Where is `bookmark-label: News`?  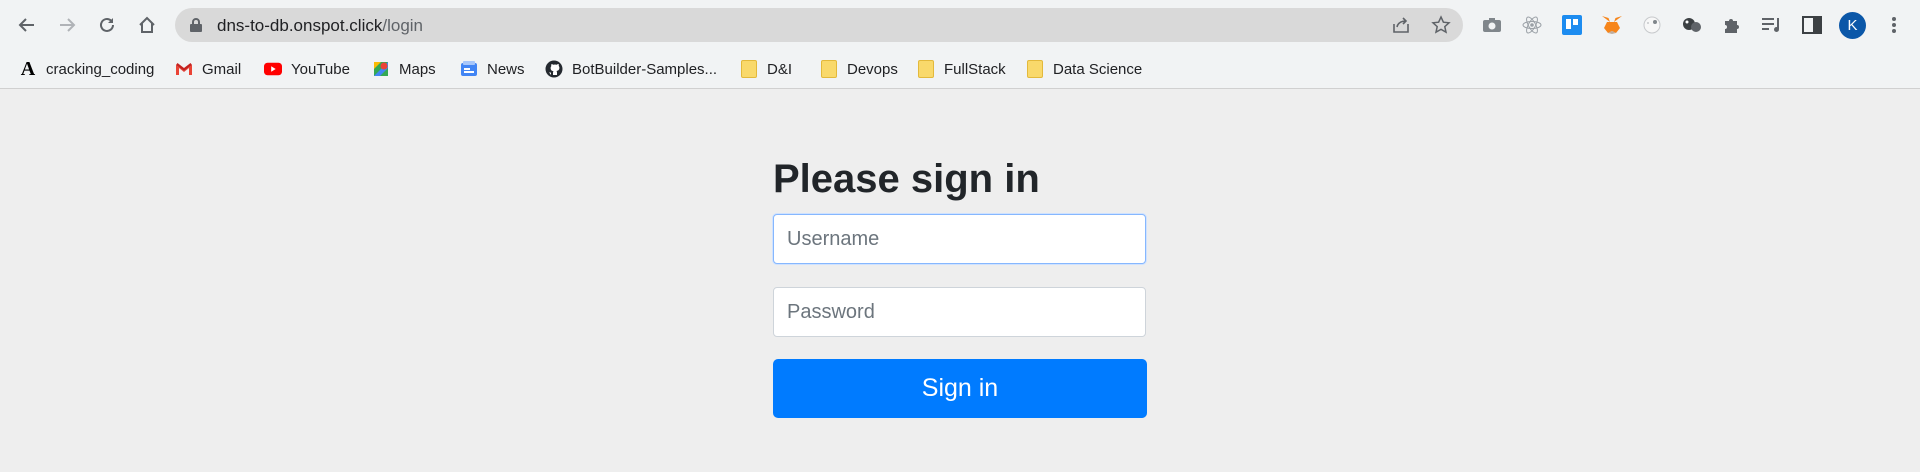
bookmark-label: News is located at coordinates (506, 69).